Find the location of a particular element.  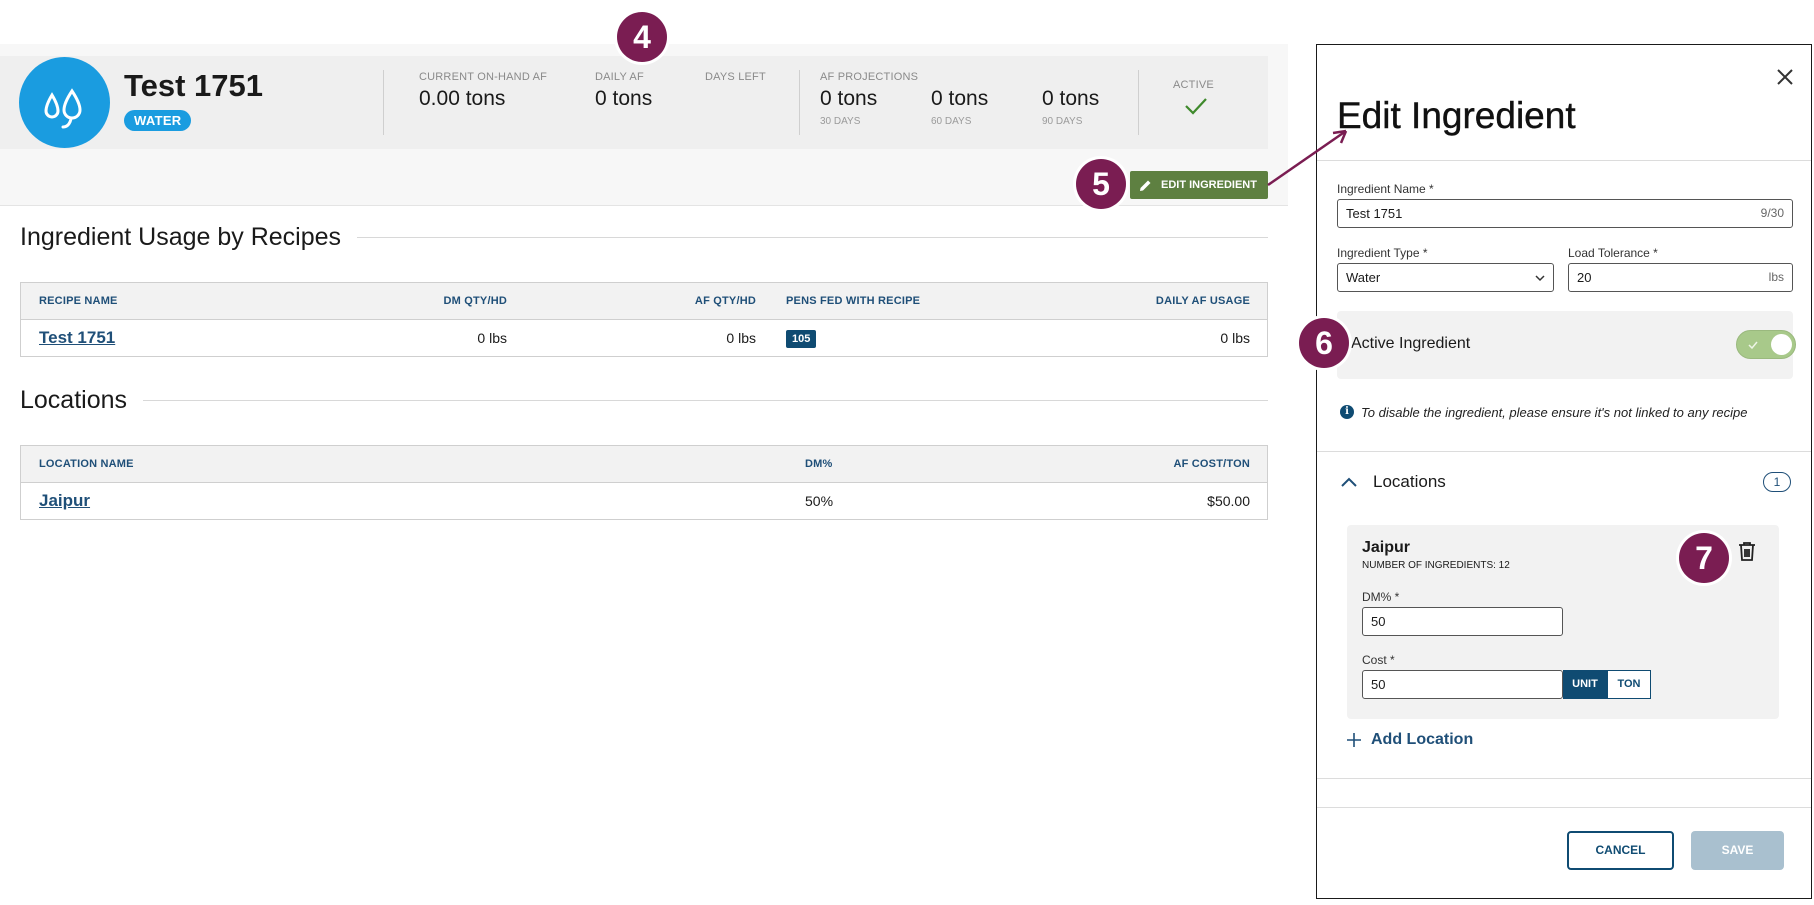

edit-ingredient-label: EDIT INGREDIENT is located at coordinates (1209, 185).